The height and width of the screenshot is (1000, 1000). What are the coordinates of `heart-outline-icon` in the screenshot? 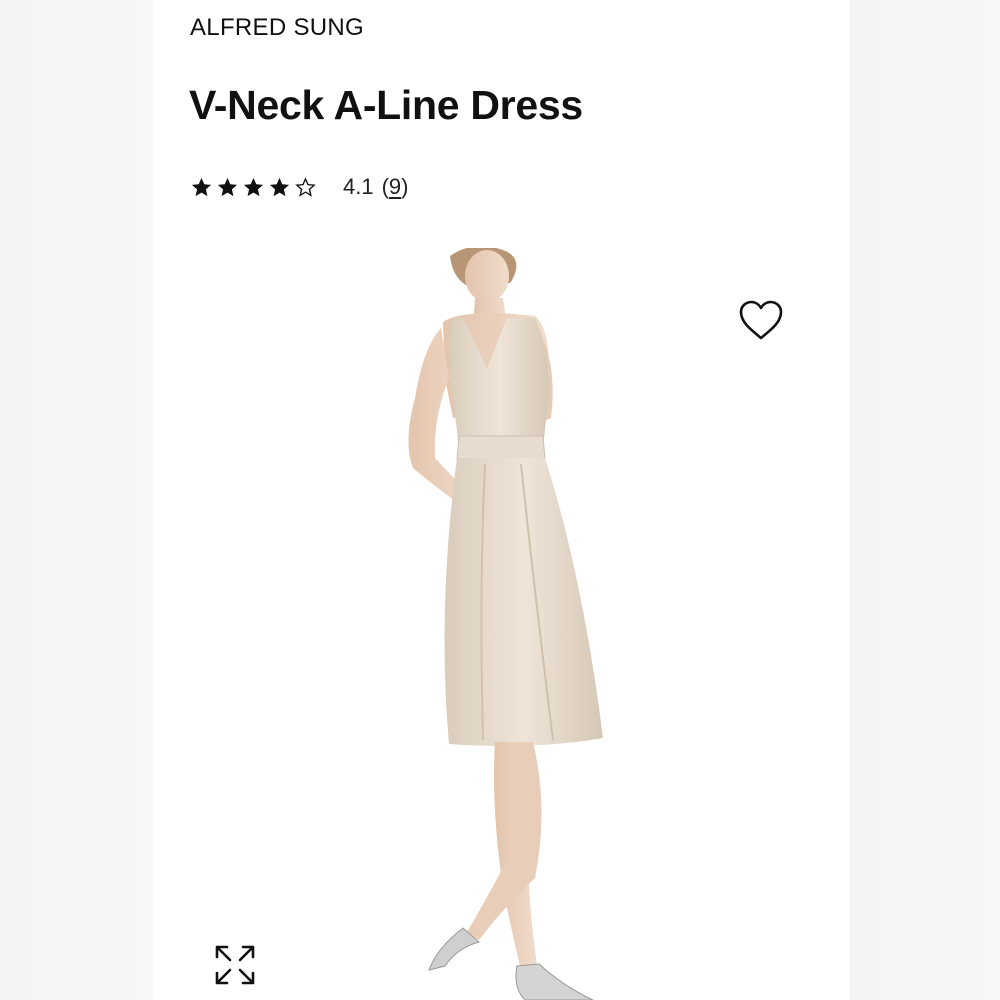 It's located at (761, 320).